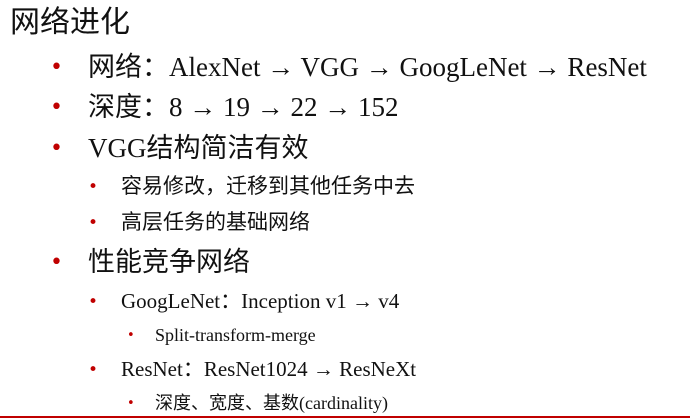 The width and height of the screenshot is (690, 419). I want to click on bullet-item: • 深度：8 → 19 → 22 → 152, so click(224, 107).